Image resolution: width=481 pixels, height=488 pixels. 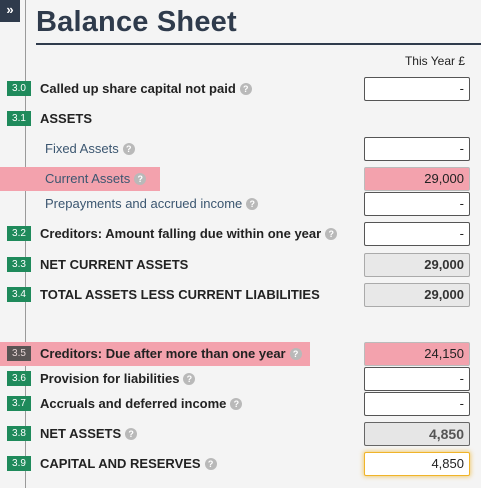 What do you see at coordinates (90, 148) in the screenshot?
I see `row-label: Fixed Assets?` at bounding box center [90, 148].